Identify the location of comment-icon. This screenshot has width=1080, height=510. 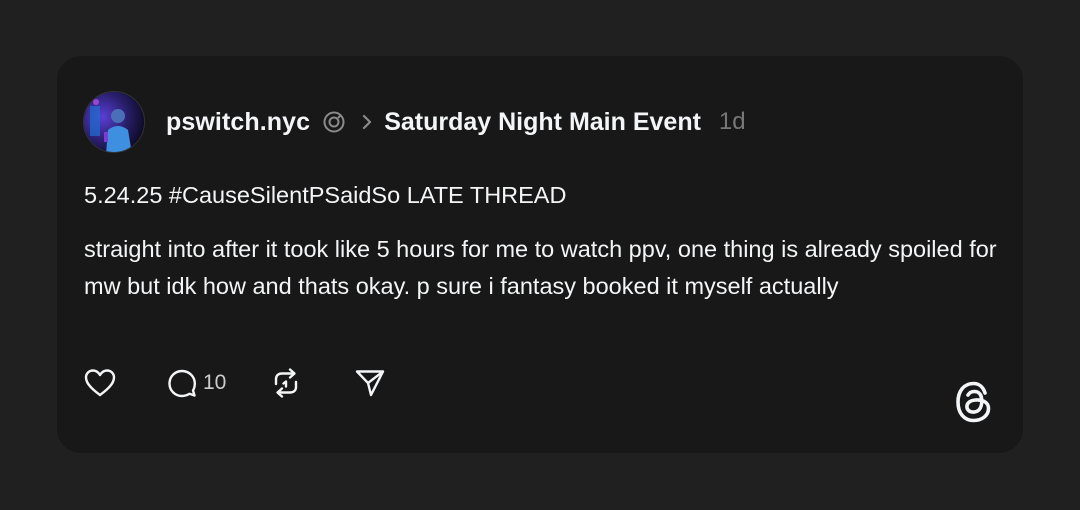
(182, 383).